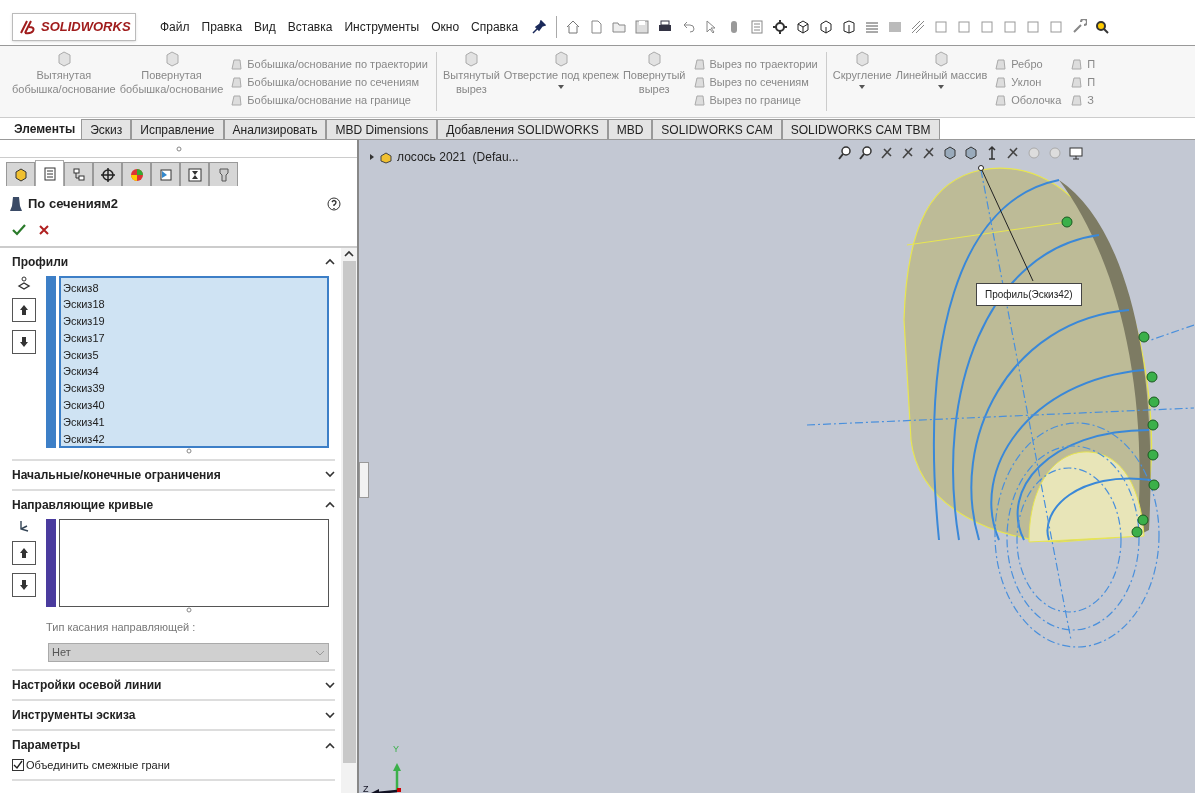  I want to click on pin-icon, so click(539, 26).